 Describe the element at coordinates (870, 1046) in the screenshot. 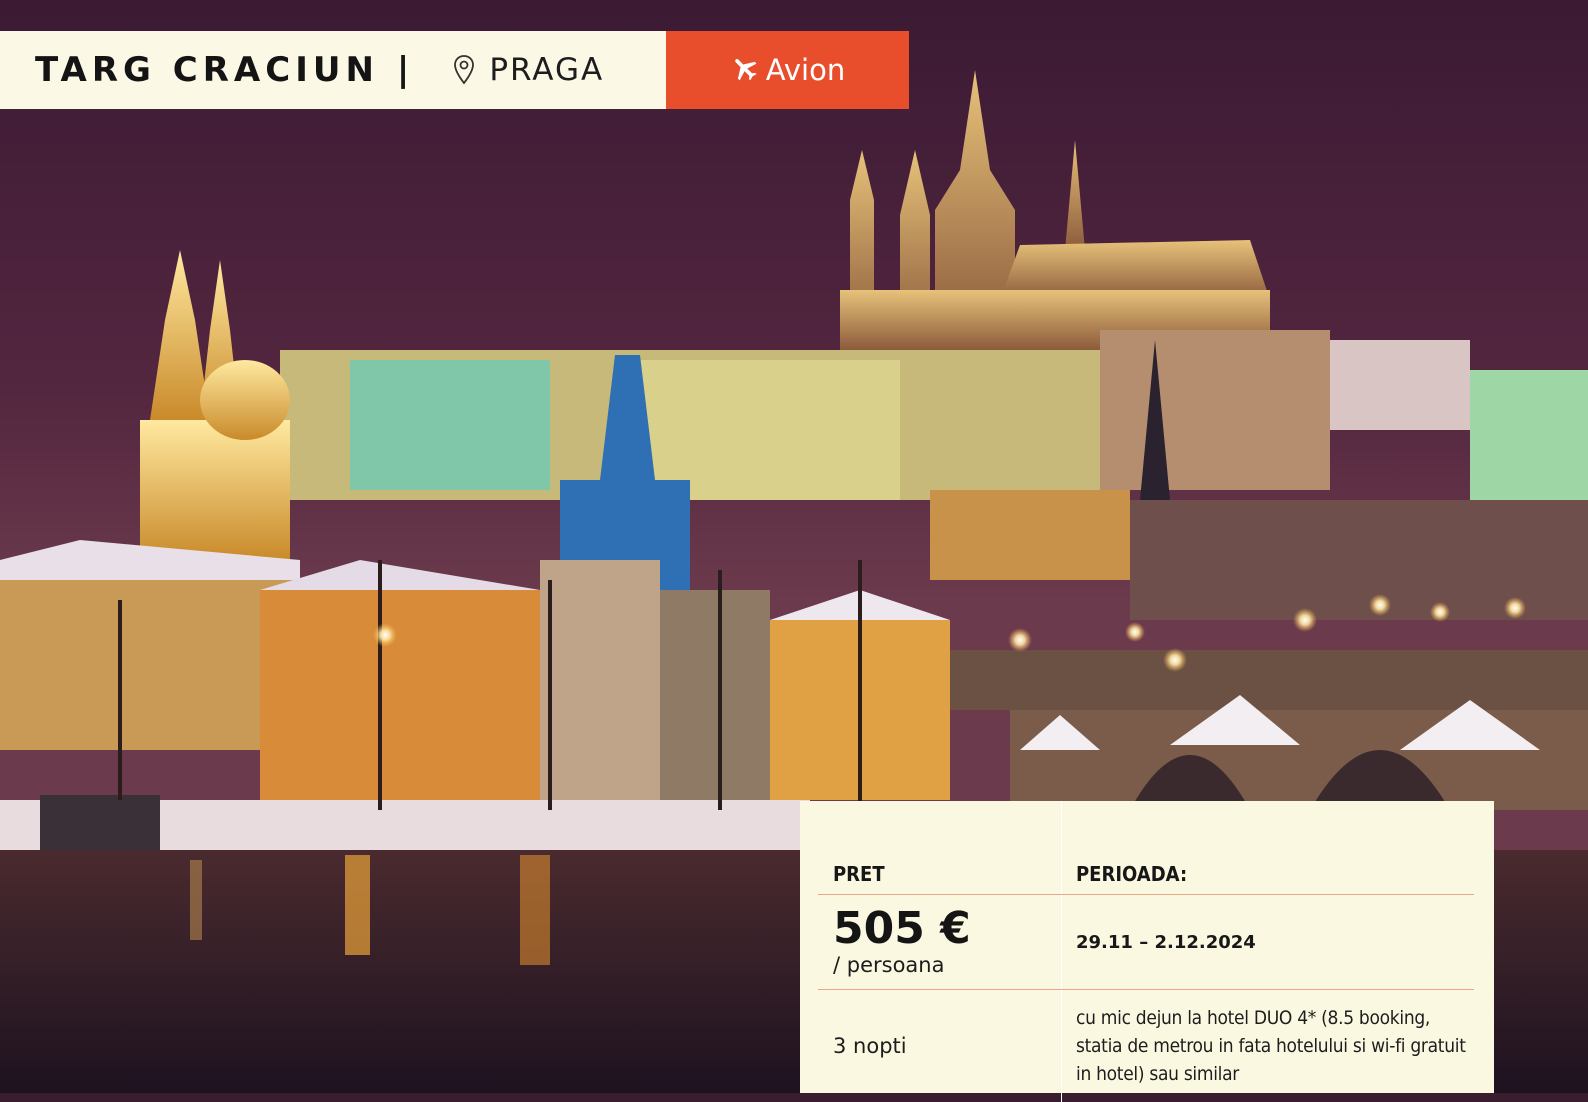

I see `nights-count: 3 nopti` at that location.